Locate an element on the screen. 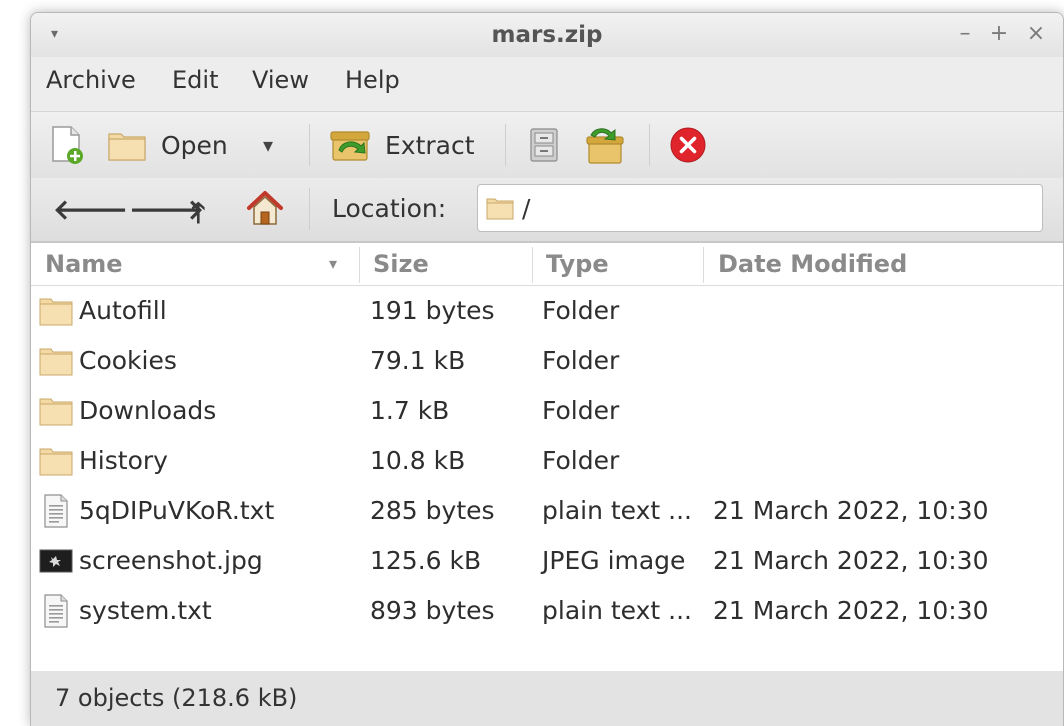 The width and height of the screenshot is (1064, 726). up-button: 🡑 is located at coordinates (198, 216).